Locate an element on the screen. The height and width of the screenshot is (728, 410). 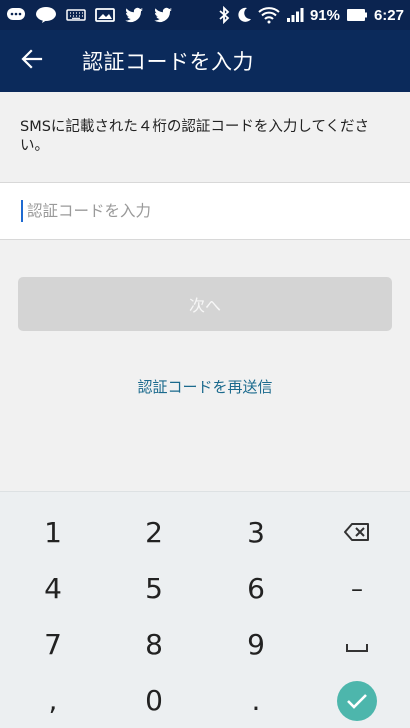
image-icon is located at coordinates (105, 15).